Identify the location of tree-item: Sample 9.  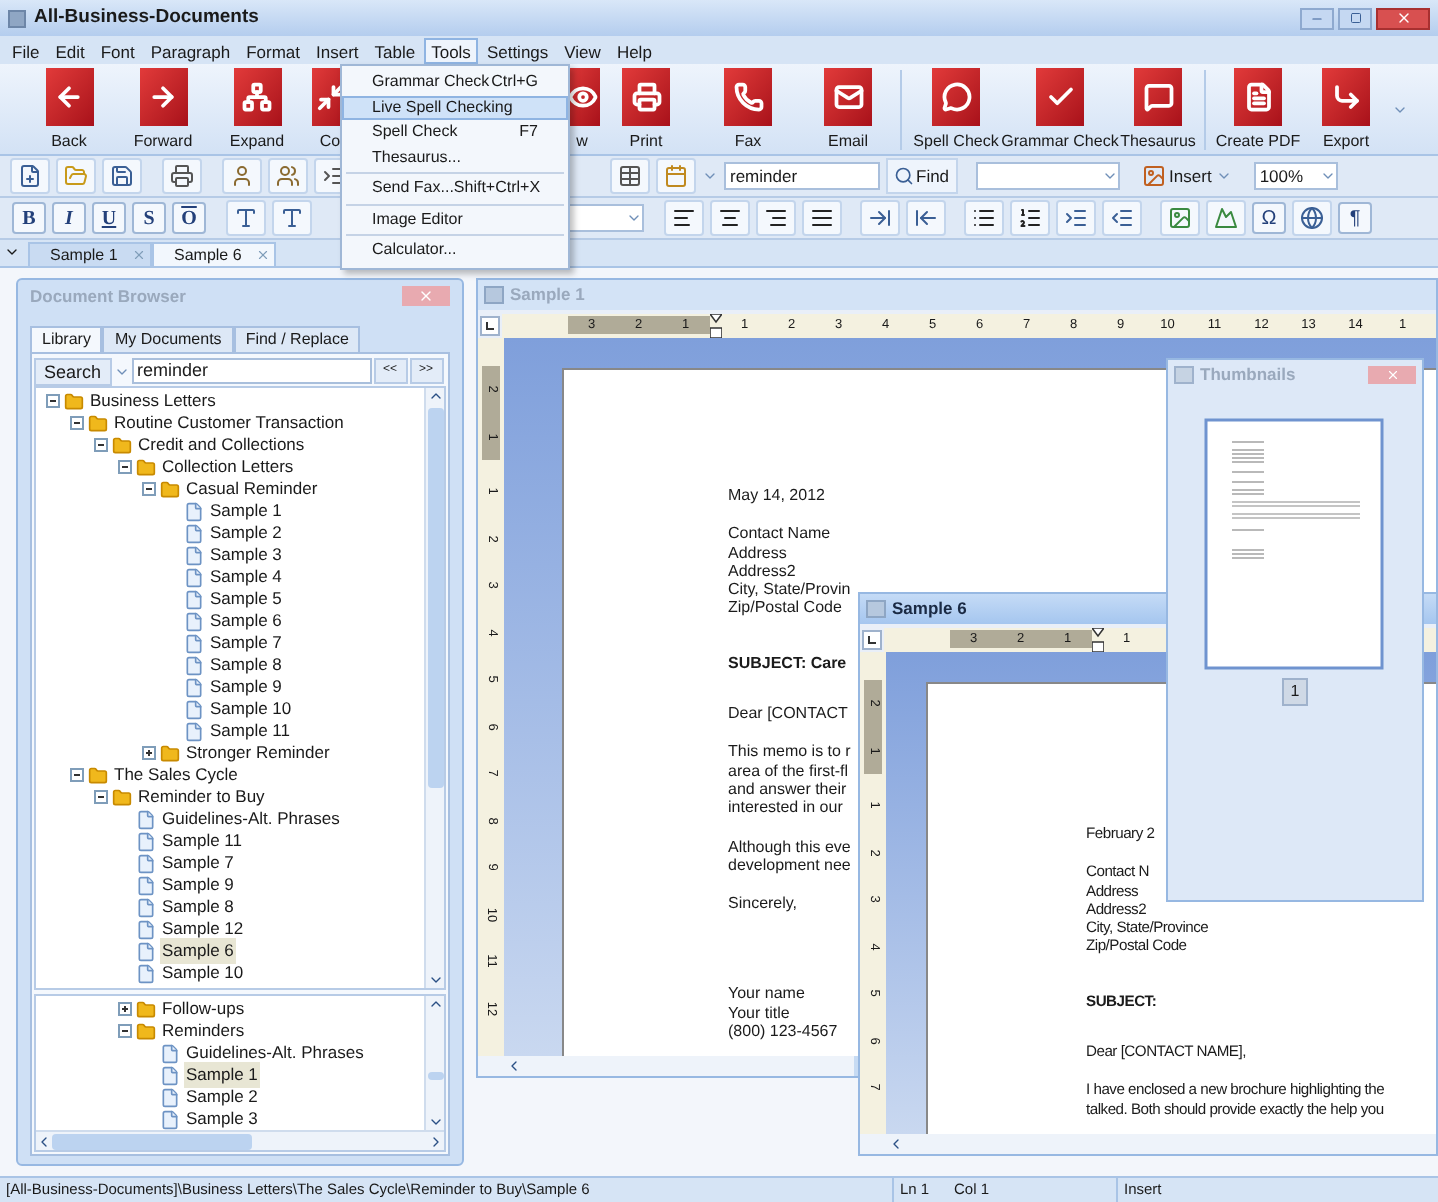
(246, 687).